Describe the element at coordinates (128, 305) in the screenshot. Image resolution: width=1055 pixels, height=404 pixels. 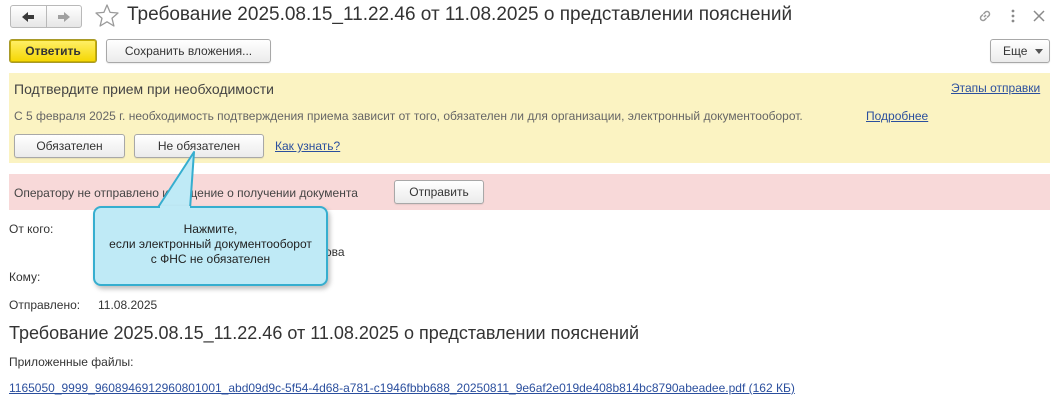
I see `sent-value: 11.08.2025` at that location.